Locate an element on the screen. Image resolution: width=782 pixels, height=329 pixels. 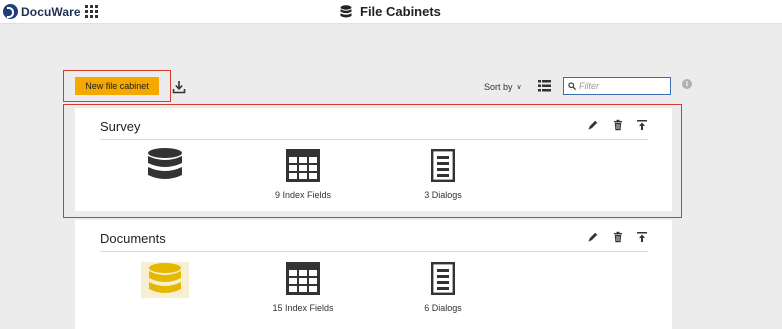
top-bar: DocuWare File Cabinets is located at coordinates (391, 12).